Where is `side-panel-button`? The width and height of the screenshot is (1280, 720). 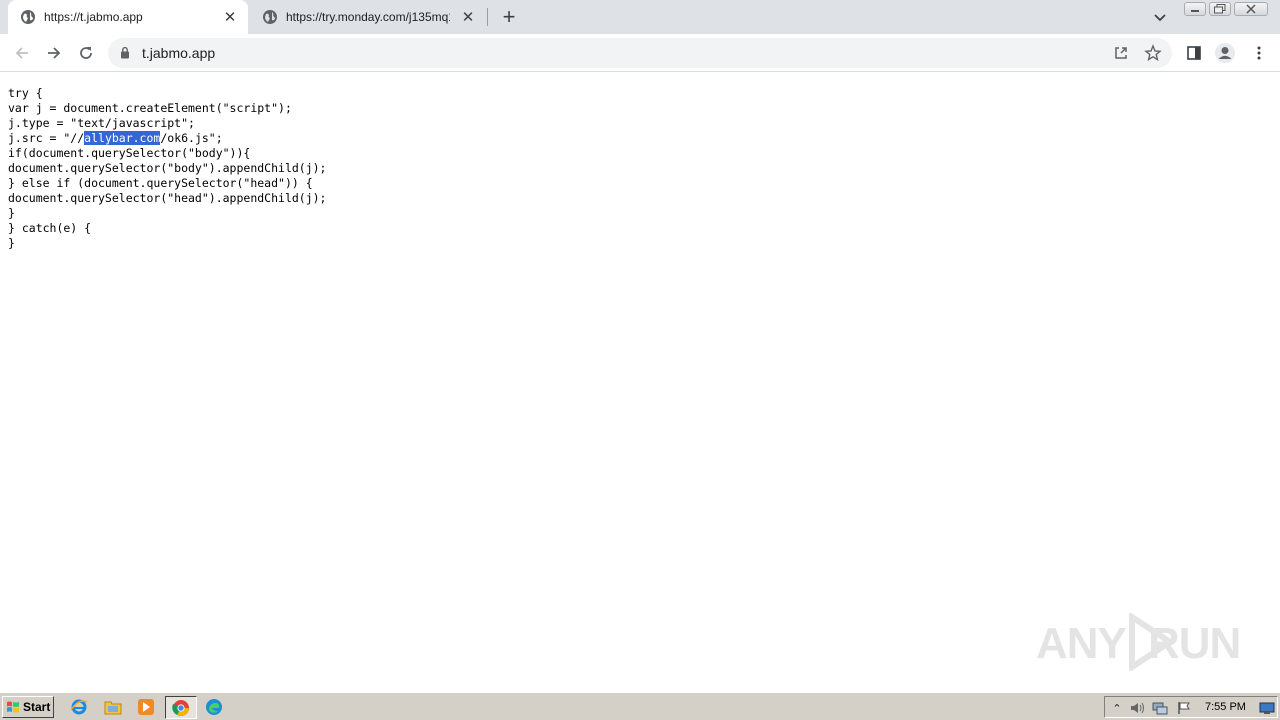 side-panel-button is located at coordinates (1194, 53).